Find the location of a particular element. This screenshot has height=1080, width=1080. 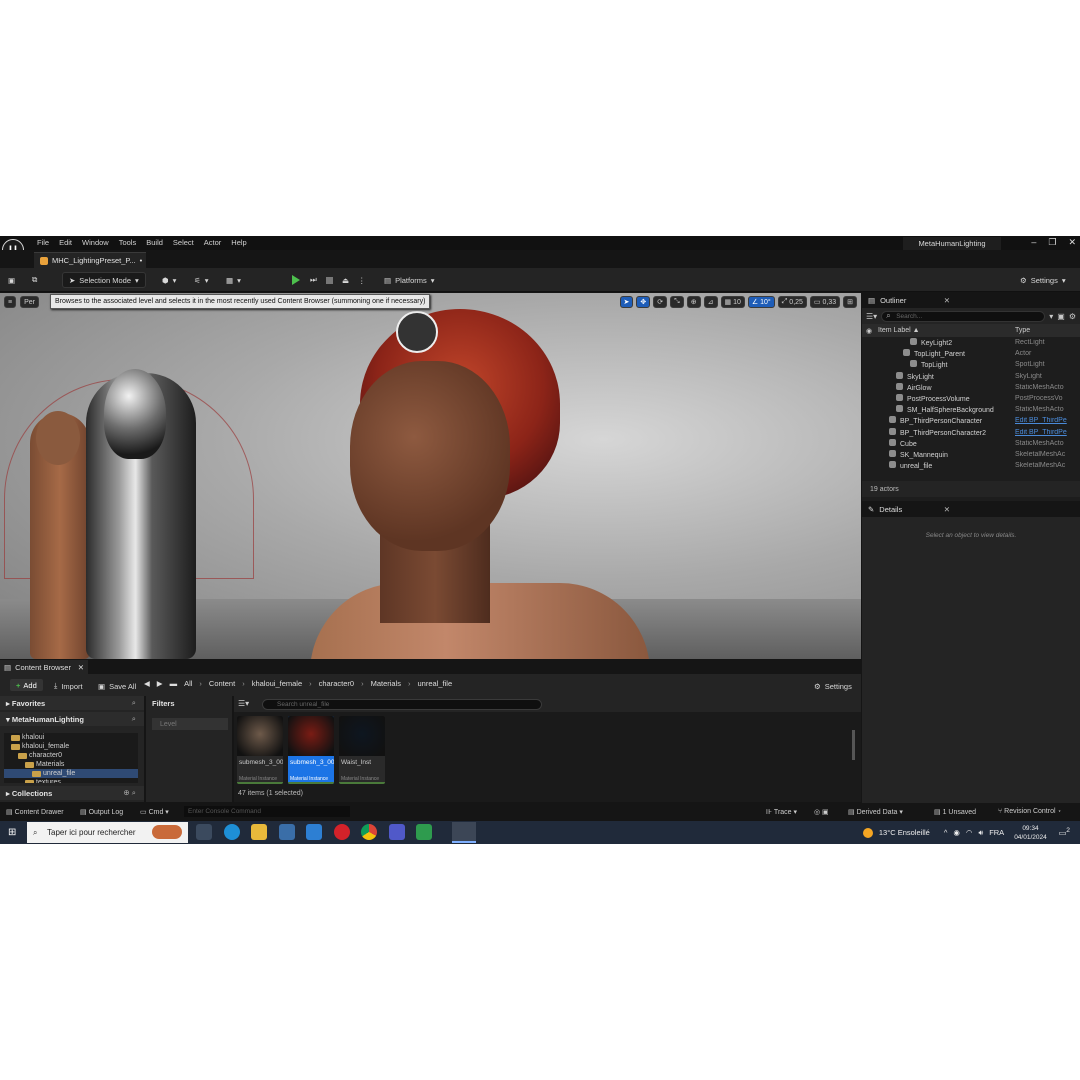

notification-button: ▭2 is located at coordinates (1064, 832).